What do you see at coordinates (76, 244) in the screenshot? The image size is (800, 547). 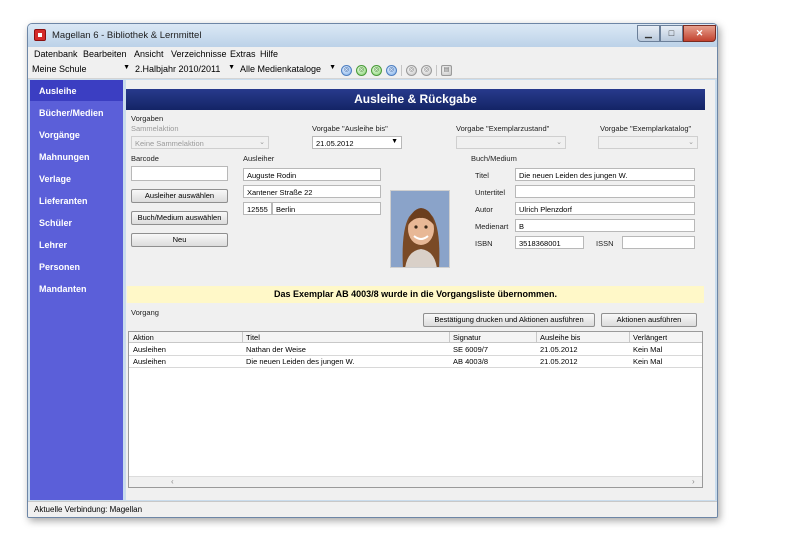 I see `sidebar-item-lehrer: Lehrer` at bounding box center [76, 244].